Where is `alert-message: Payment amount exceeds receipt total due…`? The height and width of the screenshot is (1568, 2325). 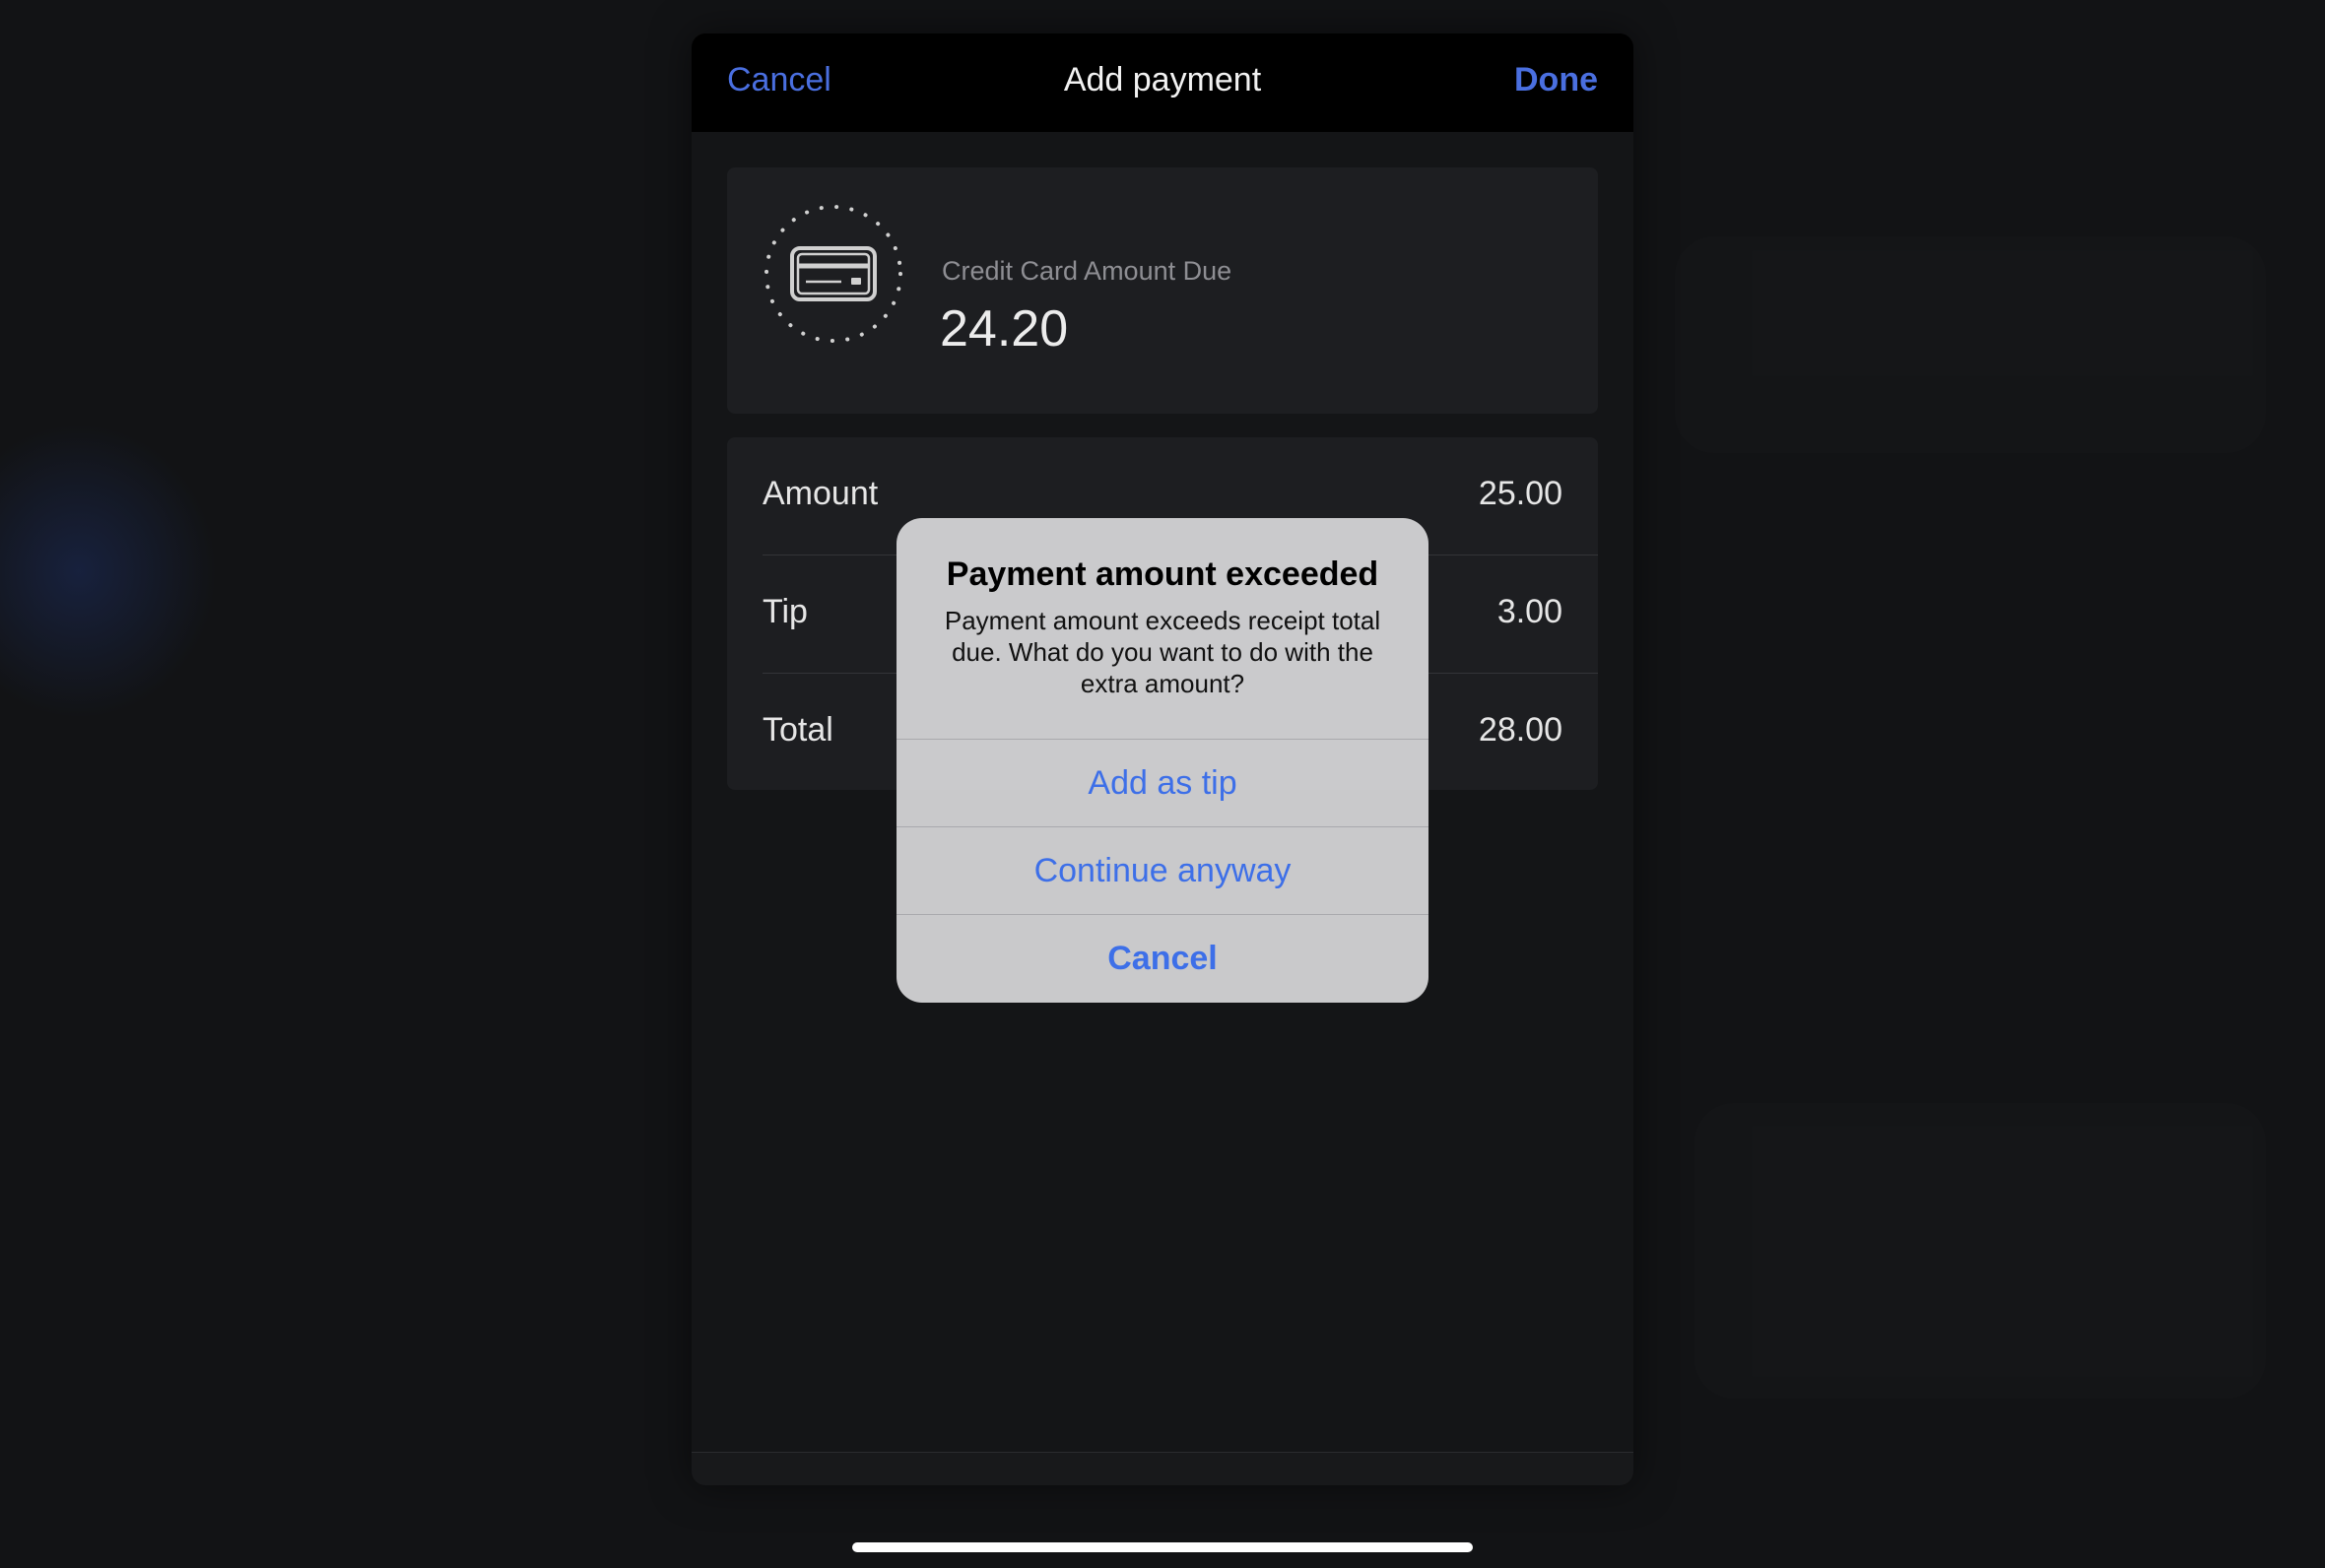 alert-message: Payment amount exceeds receipt total due… is located at coordinates (1162, 652).